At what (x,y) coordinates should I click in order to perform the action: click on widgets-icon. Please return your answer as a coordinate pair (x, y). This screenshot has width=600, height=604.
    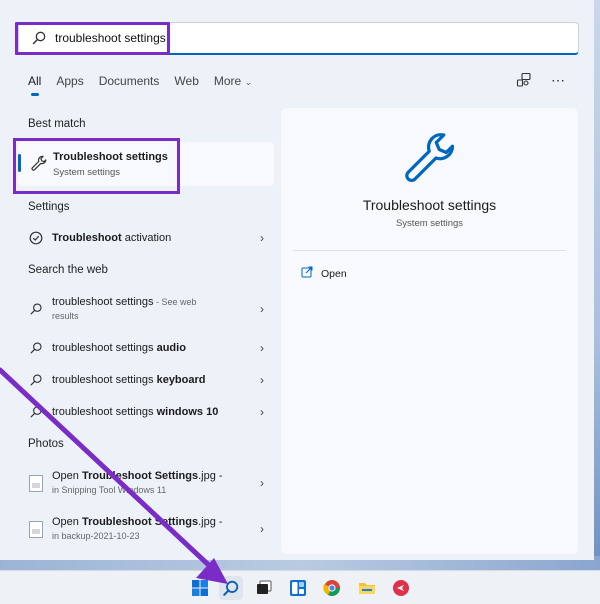
    Looking at the image, I should click on (298, 588).